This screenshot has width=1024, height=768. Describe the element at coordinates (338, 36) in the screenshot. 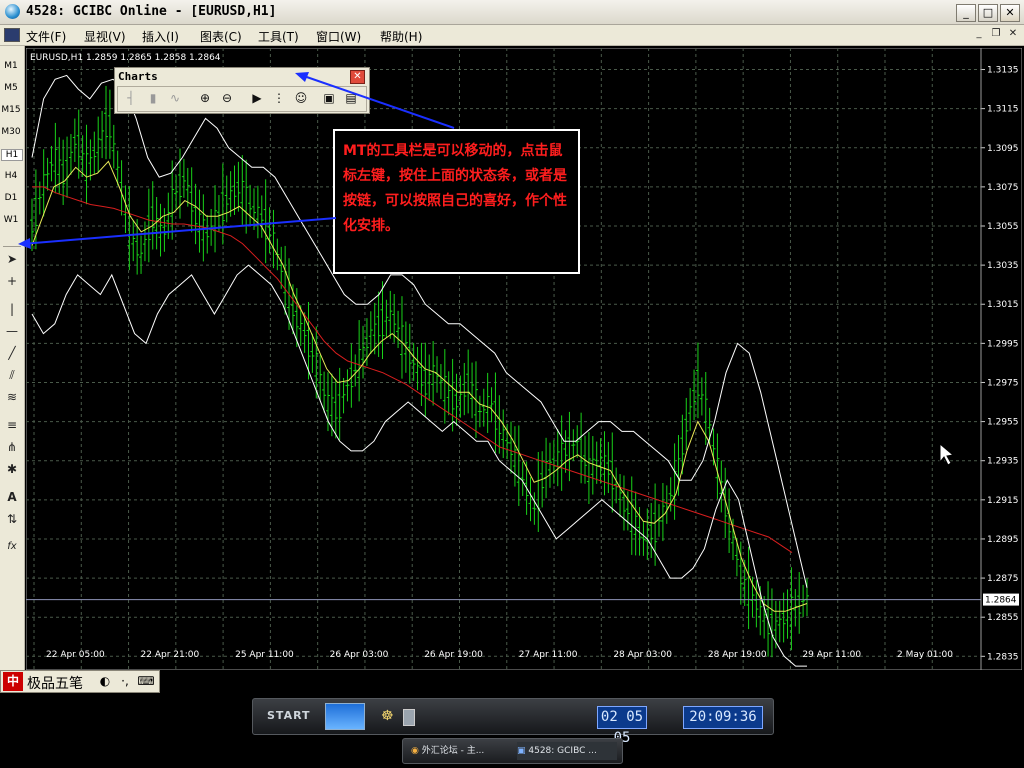

I see `menu-window: 窗口(W)` at that location.